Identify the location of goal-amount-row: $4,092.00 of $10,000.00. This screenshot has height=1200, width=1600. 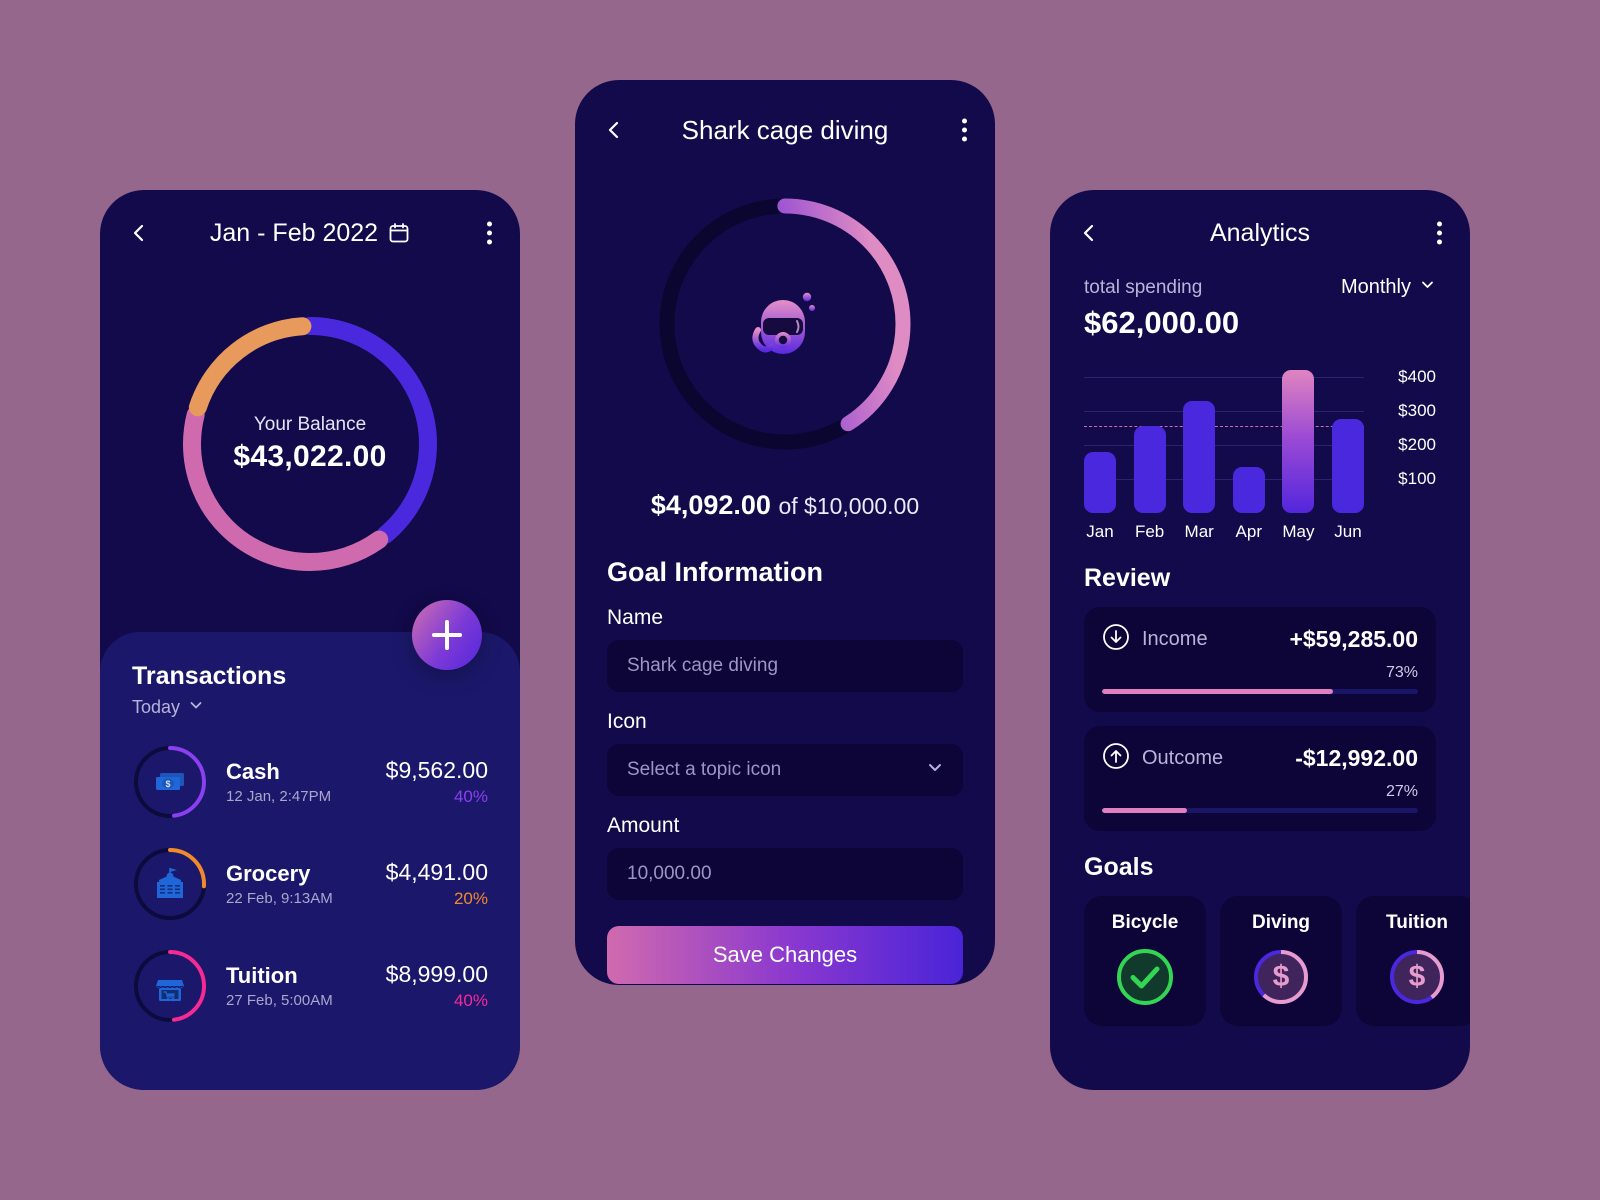
(785, 505).